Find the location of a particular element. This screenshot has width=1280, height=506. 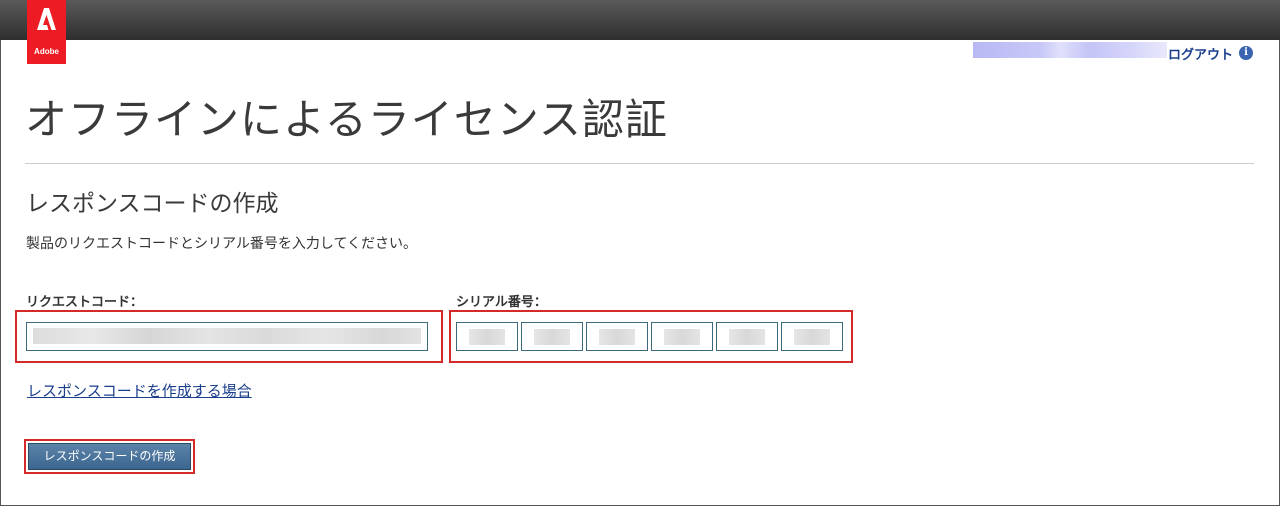

request-code-redacted is located at coordinates (227, 336).